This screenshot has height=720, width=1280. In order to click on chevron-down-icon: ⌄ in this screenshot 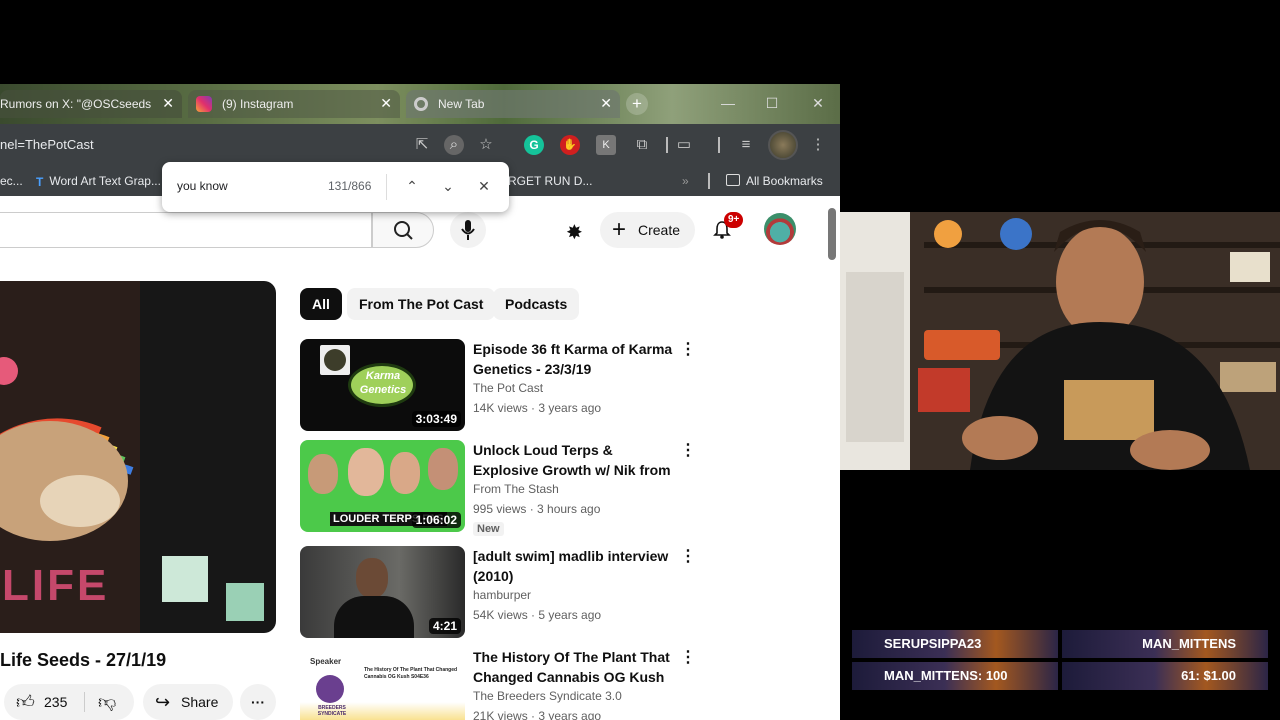, I will do `click(448, 186)`.